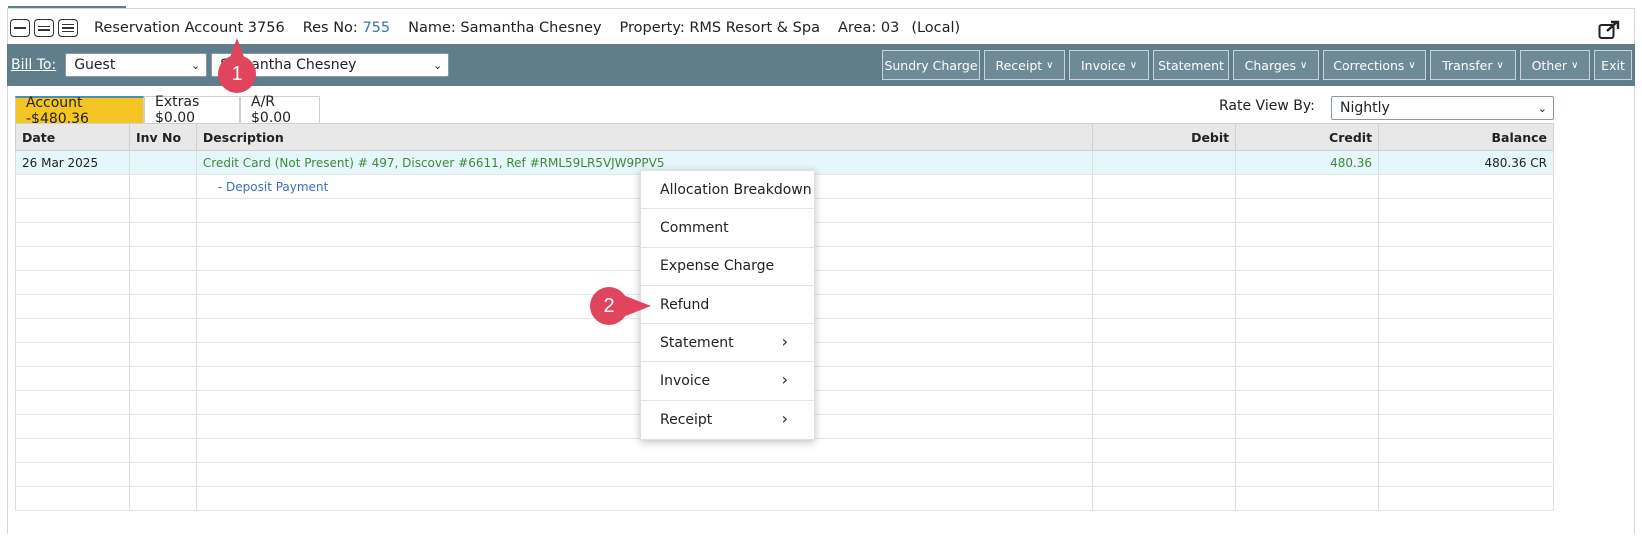 The width and height of the screenshot is (1642, 541). I want to click on bill-to-link: Bill To:, so click(33, 65).